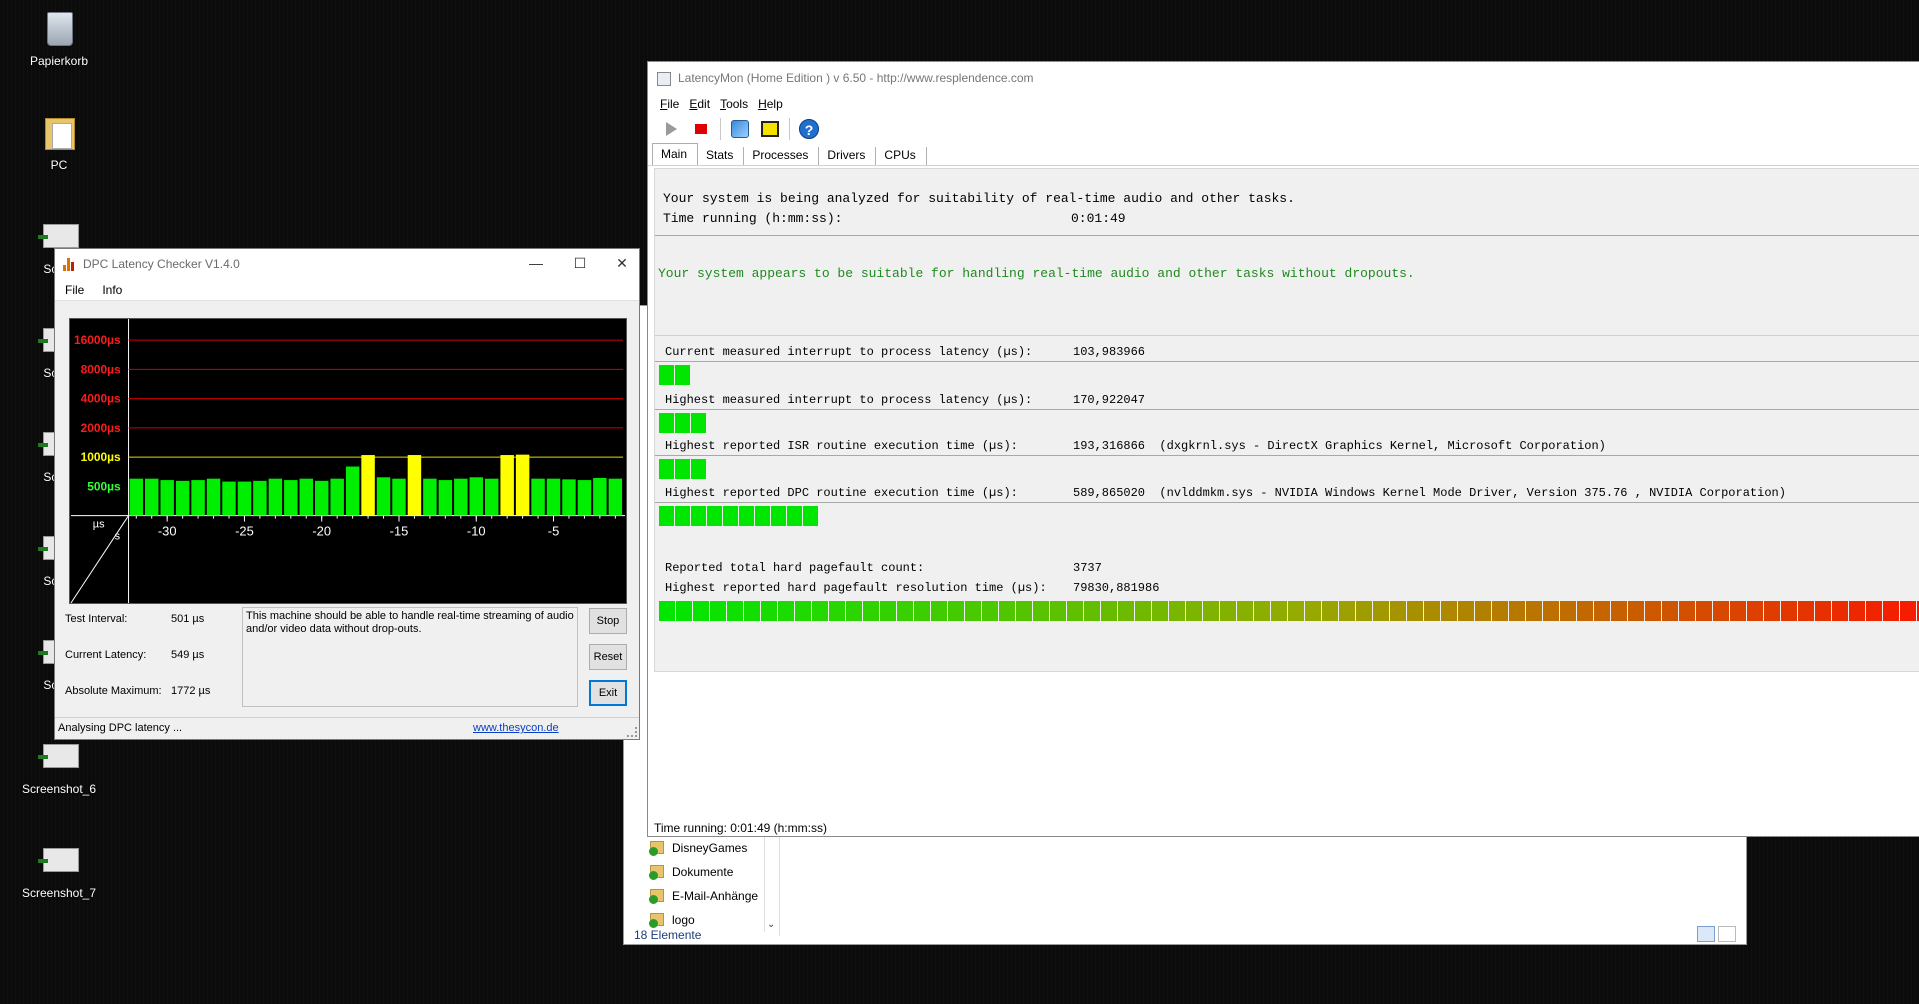 The image size is (1919, 1004). What do you see at coordinates (167, 530) in the screenshot?
I see `x-tick-label: -30` at bounding box center [167, 530].